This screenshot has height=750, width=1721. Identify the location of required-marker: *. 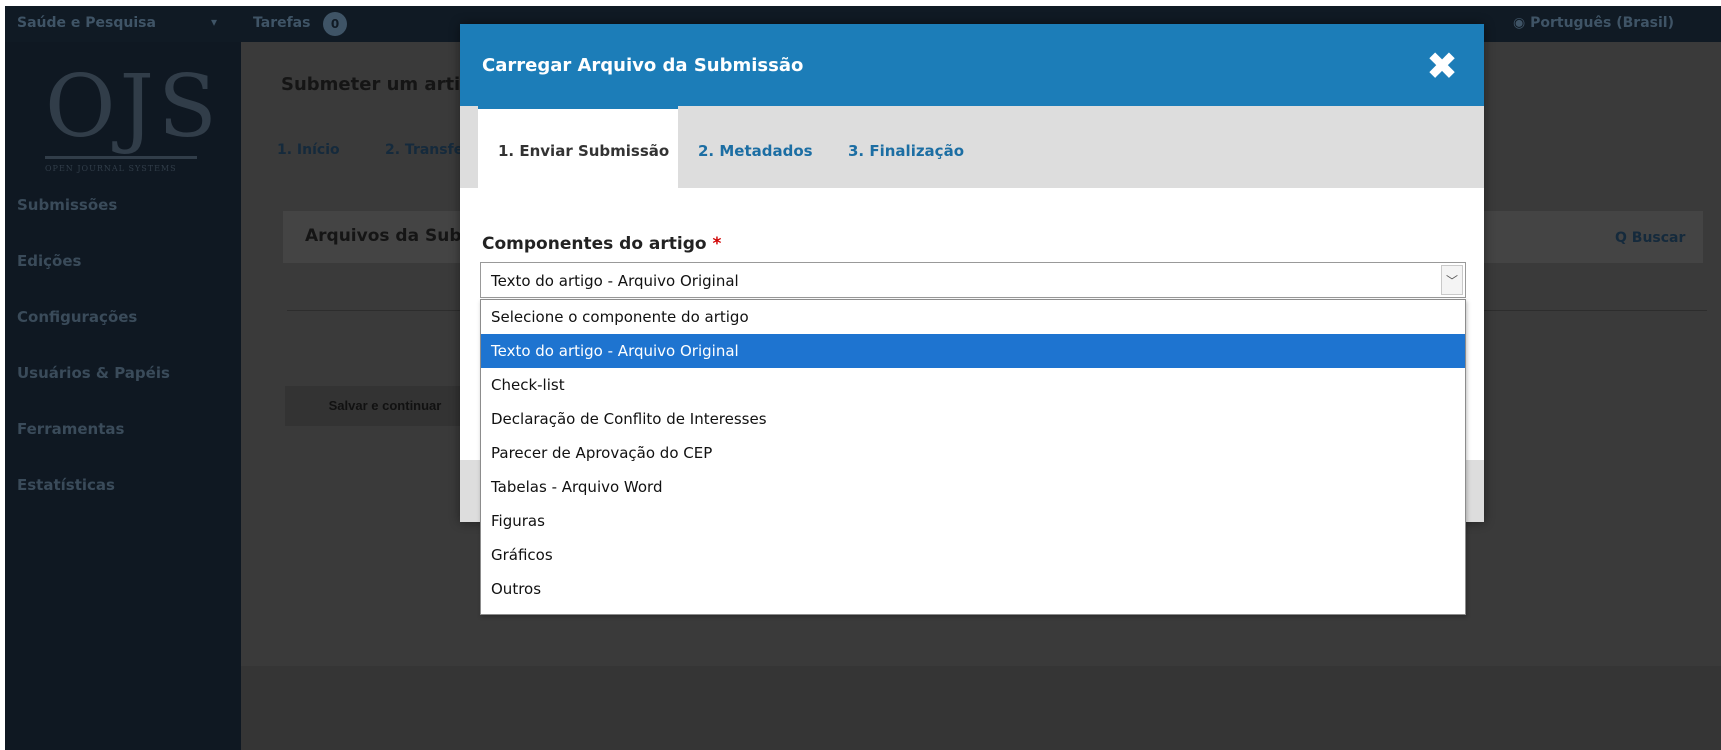
(717, 244).